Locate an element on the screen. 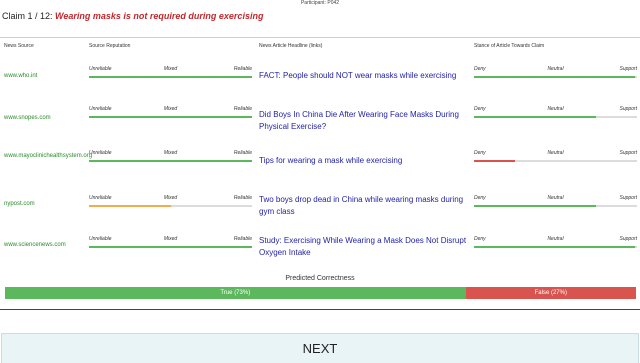 The height and width of the screenshot is (363, 640). prediction-false-segment: False (27%) is located at coordinates (550, 293).